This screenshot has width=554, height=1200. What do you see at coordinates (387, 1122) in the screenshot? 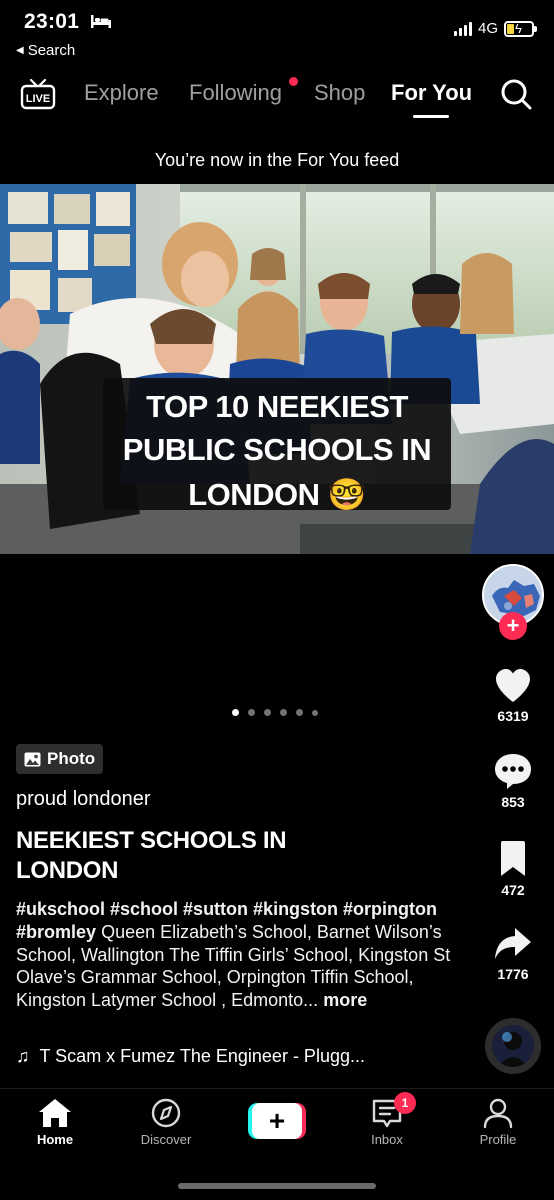
I see `nav-inbox: Inbox` at bounding box center [387, 1122].